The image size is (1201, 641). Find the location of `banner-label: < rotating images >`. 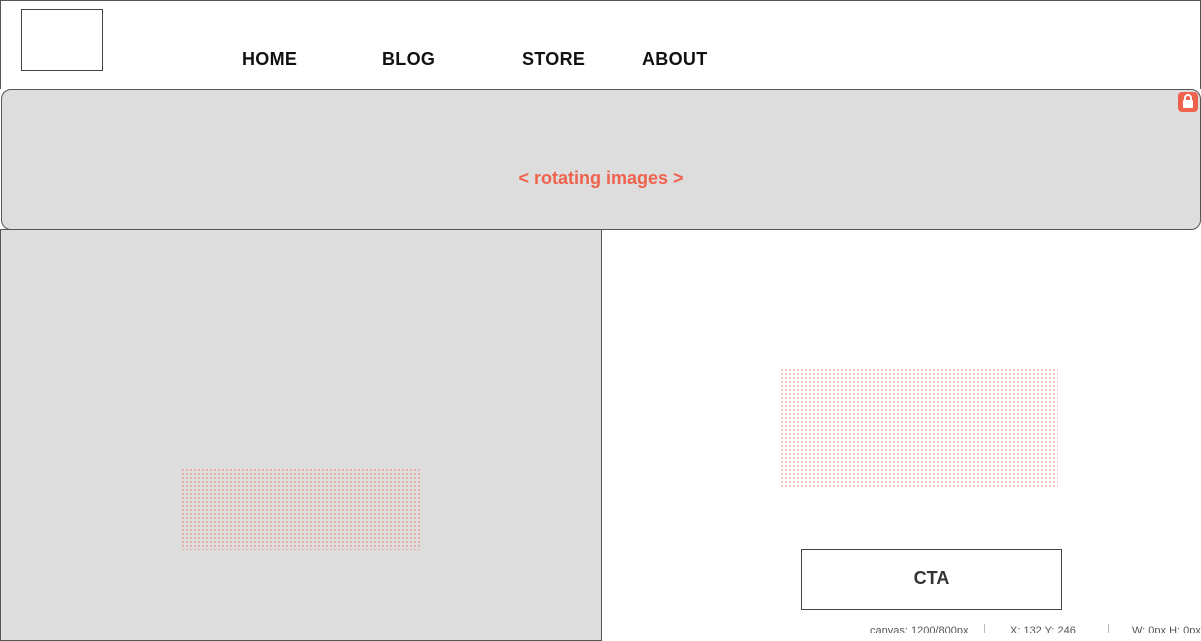

banner-label: < rotating images > is located at coordinates (601, 178).